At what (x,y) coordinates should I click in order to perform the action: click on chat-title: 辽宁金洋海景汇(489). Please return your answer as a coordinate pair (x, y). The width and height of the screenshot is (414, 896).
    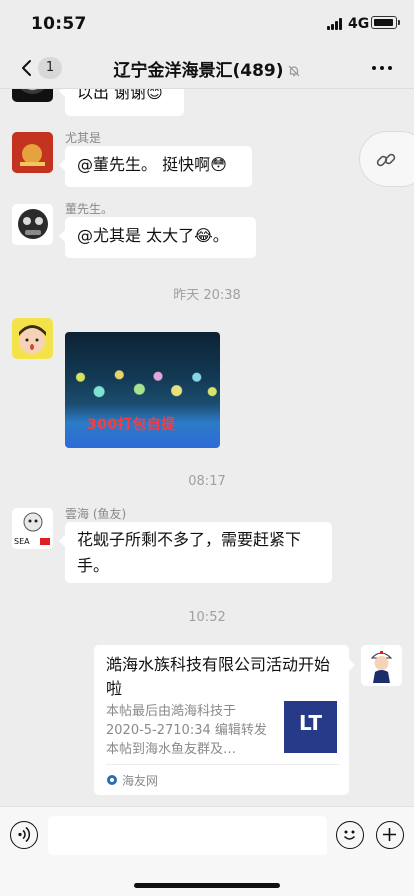
    Looking at the image, I should click on (198, 71).